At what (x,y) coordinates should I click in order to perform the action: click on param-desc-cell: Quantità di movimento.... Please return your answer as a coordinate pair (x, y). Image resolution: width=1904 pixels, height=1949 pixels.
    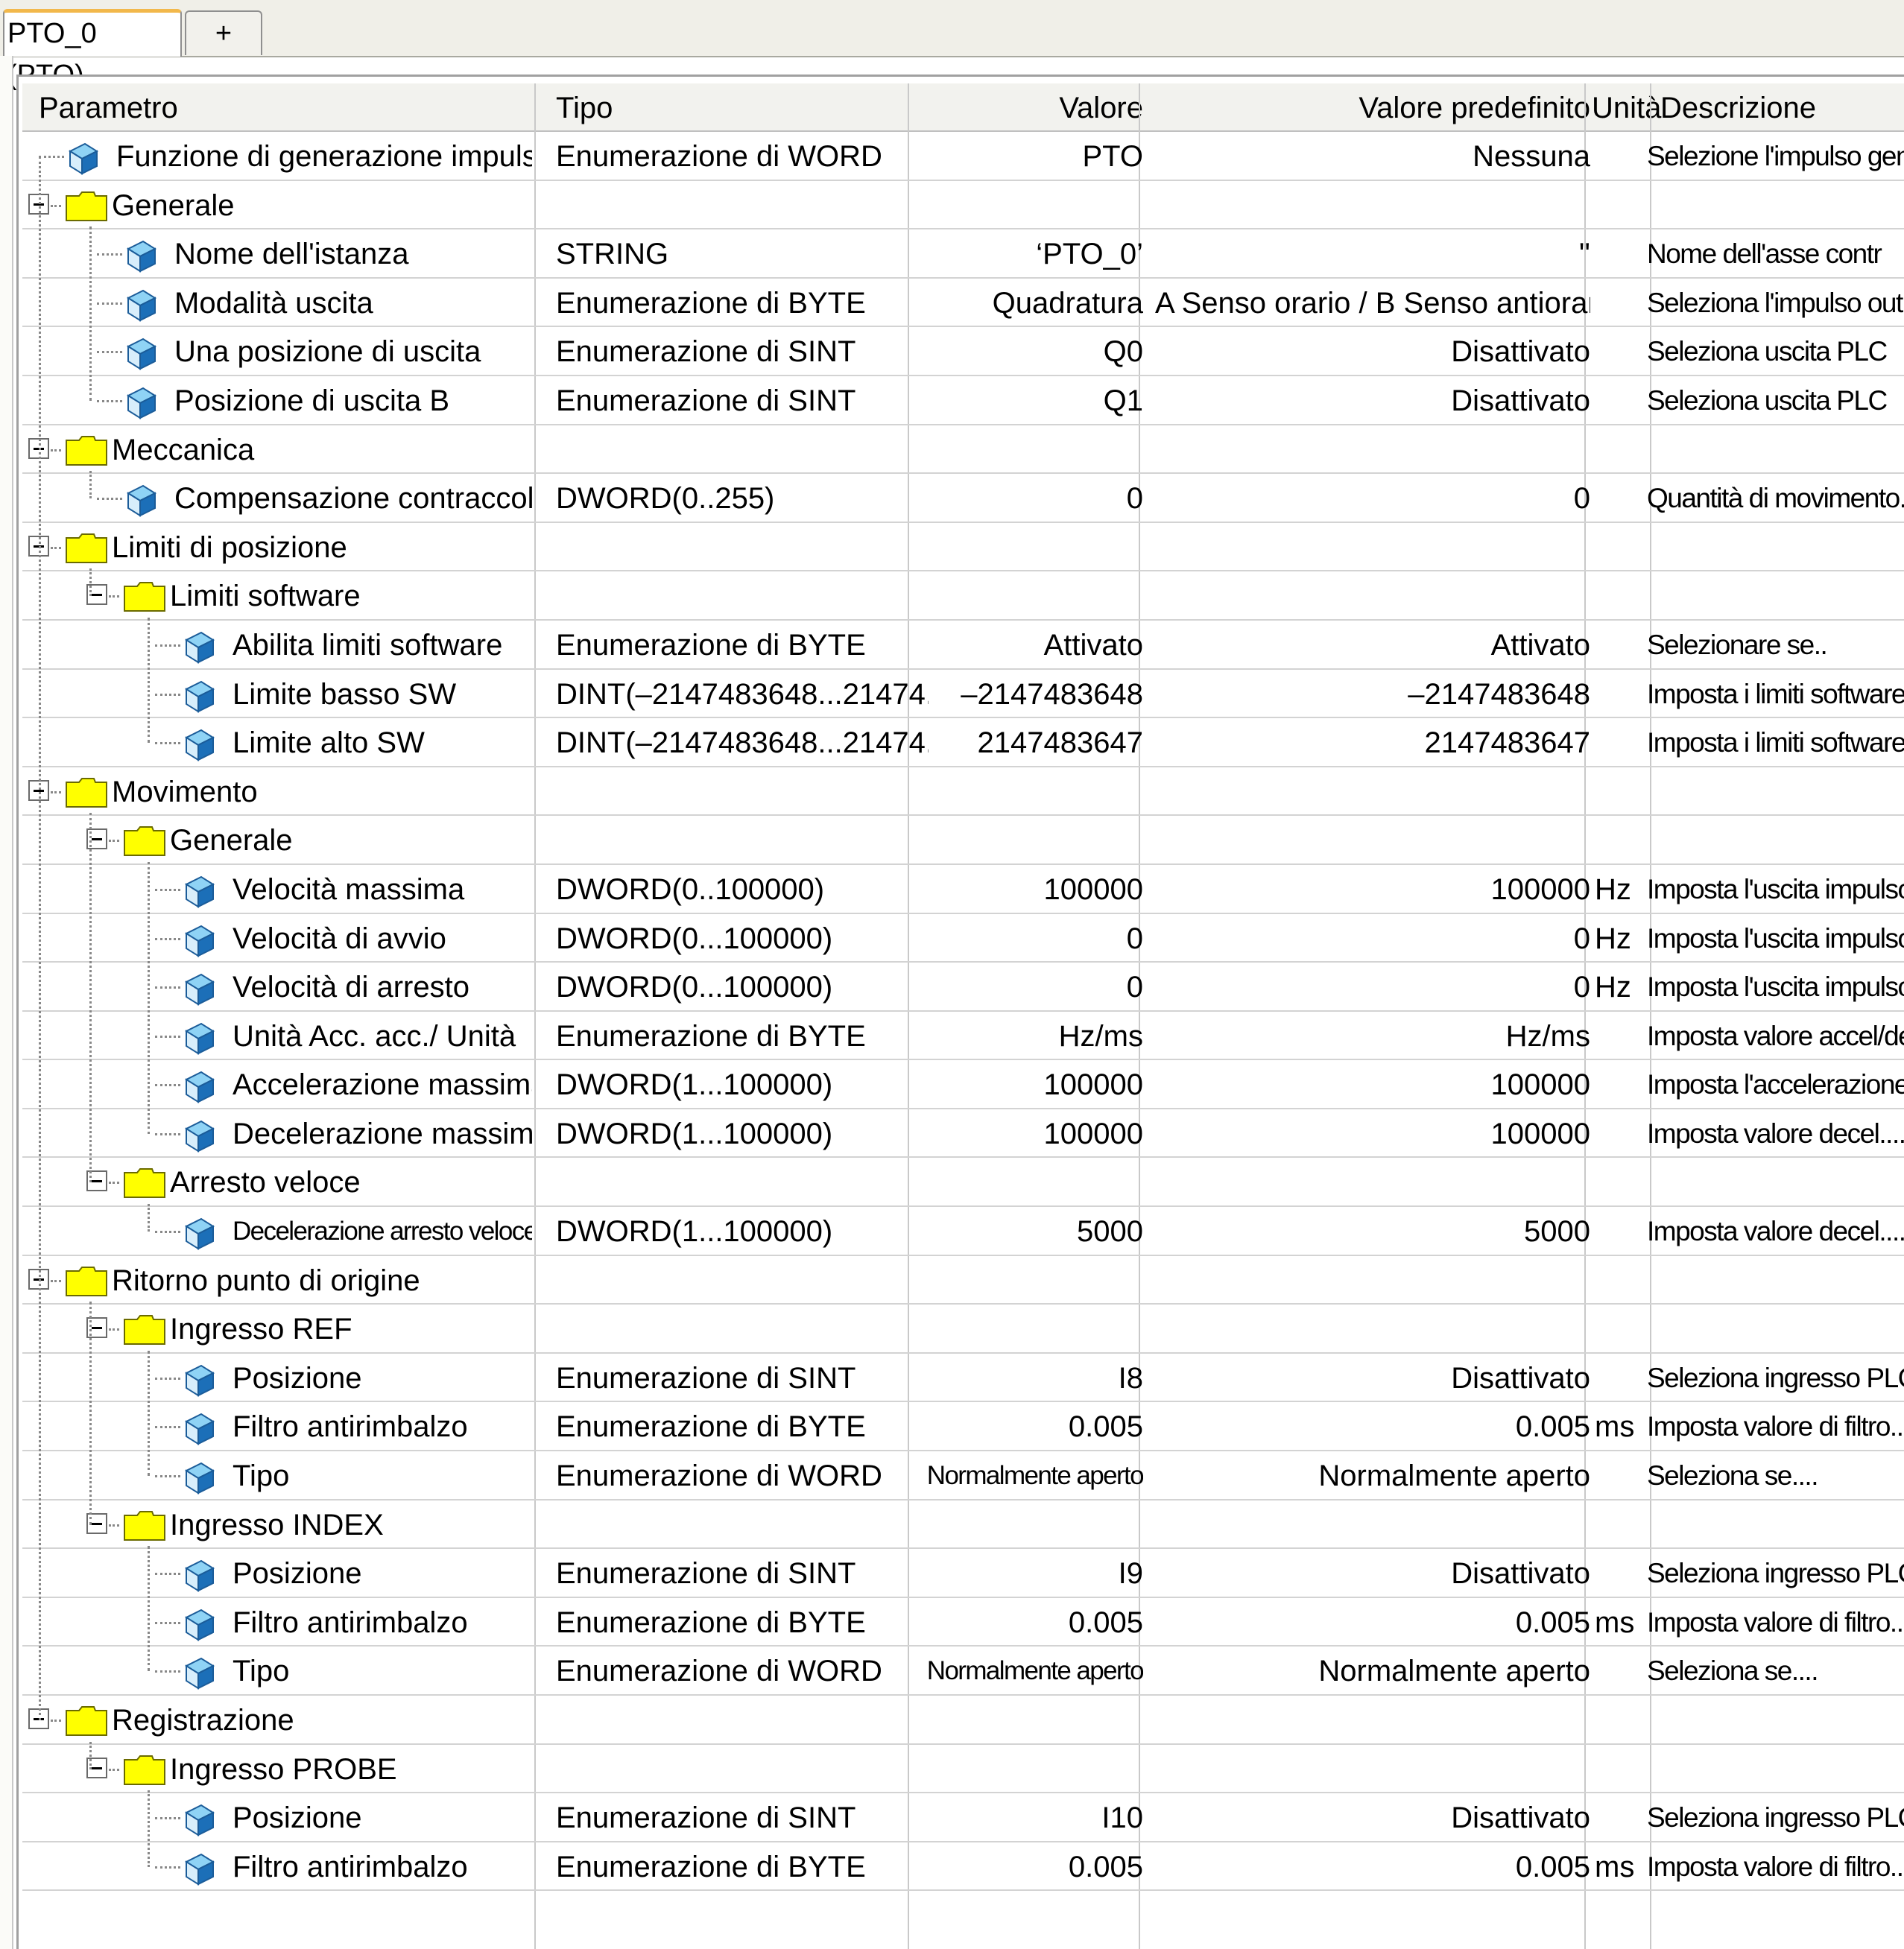
    Looking at the image, I should click on (1776, 499).